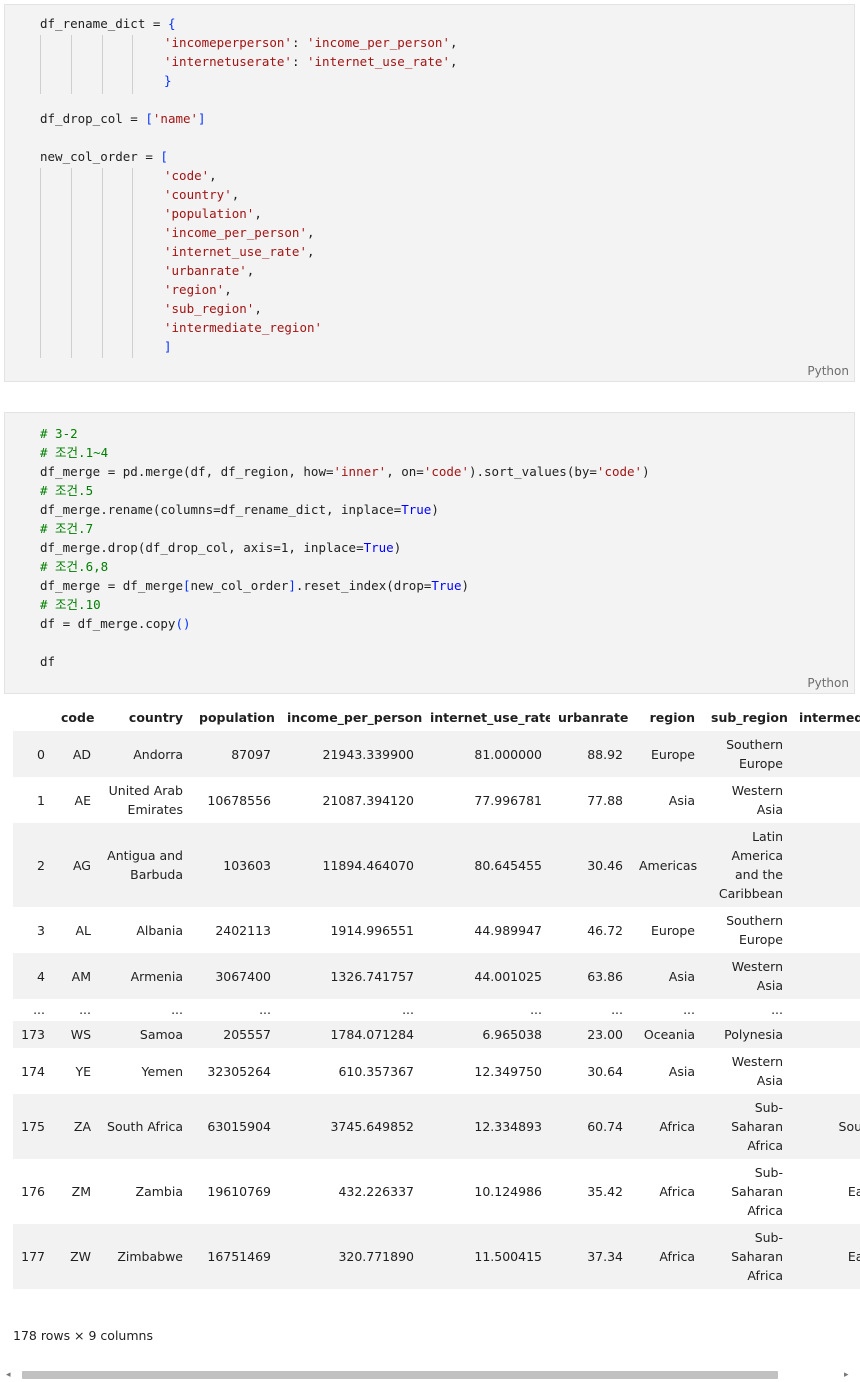 The height and width of the screenshot is (1382, 860). Describe the element at coordinates (59, 433) in the screenshot. I see `code-line: # 3-2` at that location.